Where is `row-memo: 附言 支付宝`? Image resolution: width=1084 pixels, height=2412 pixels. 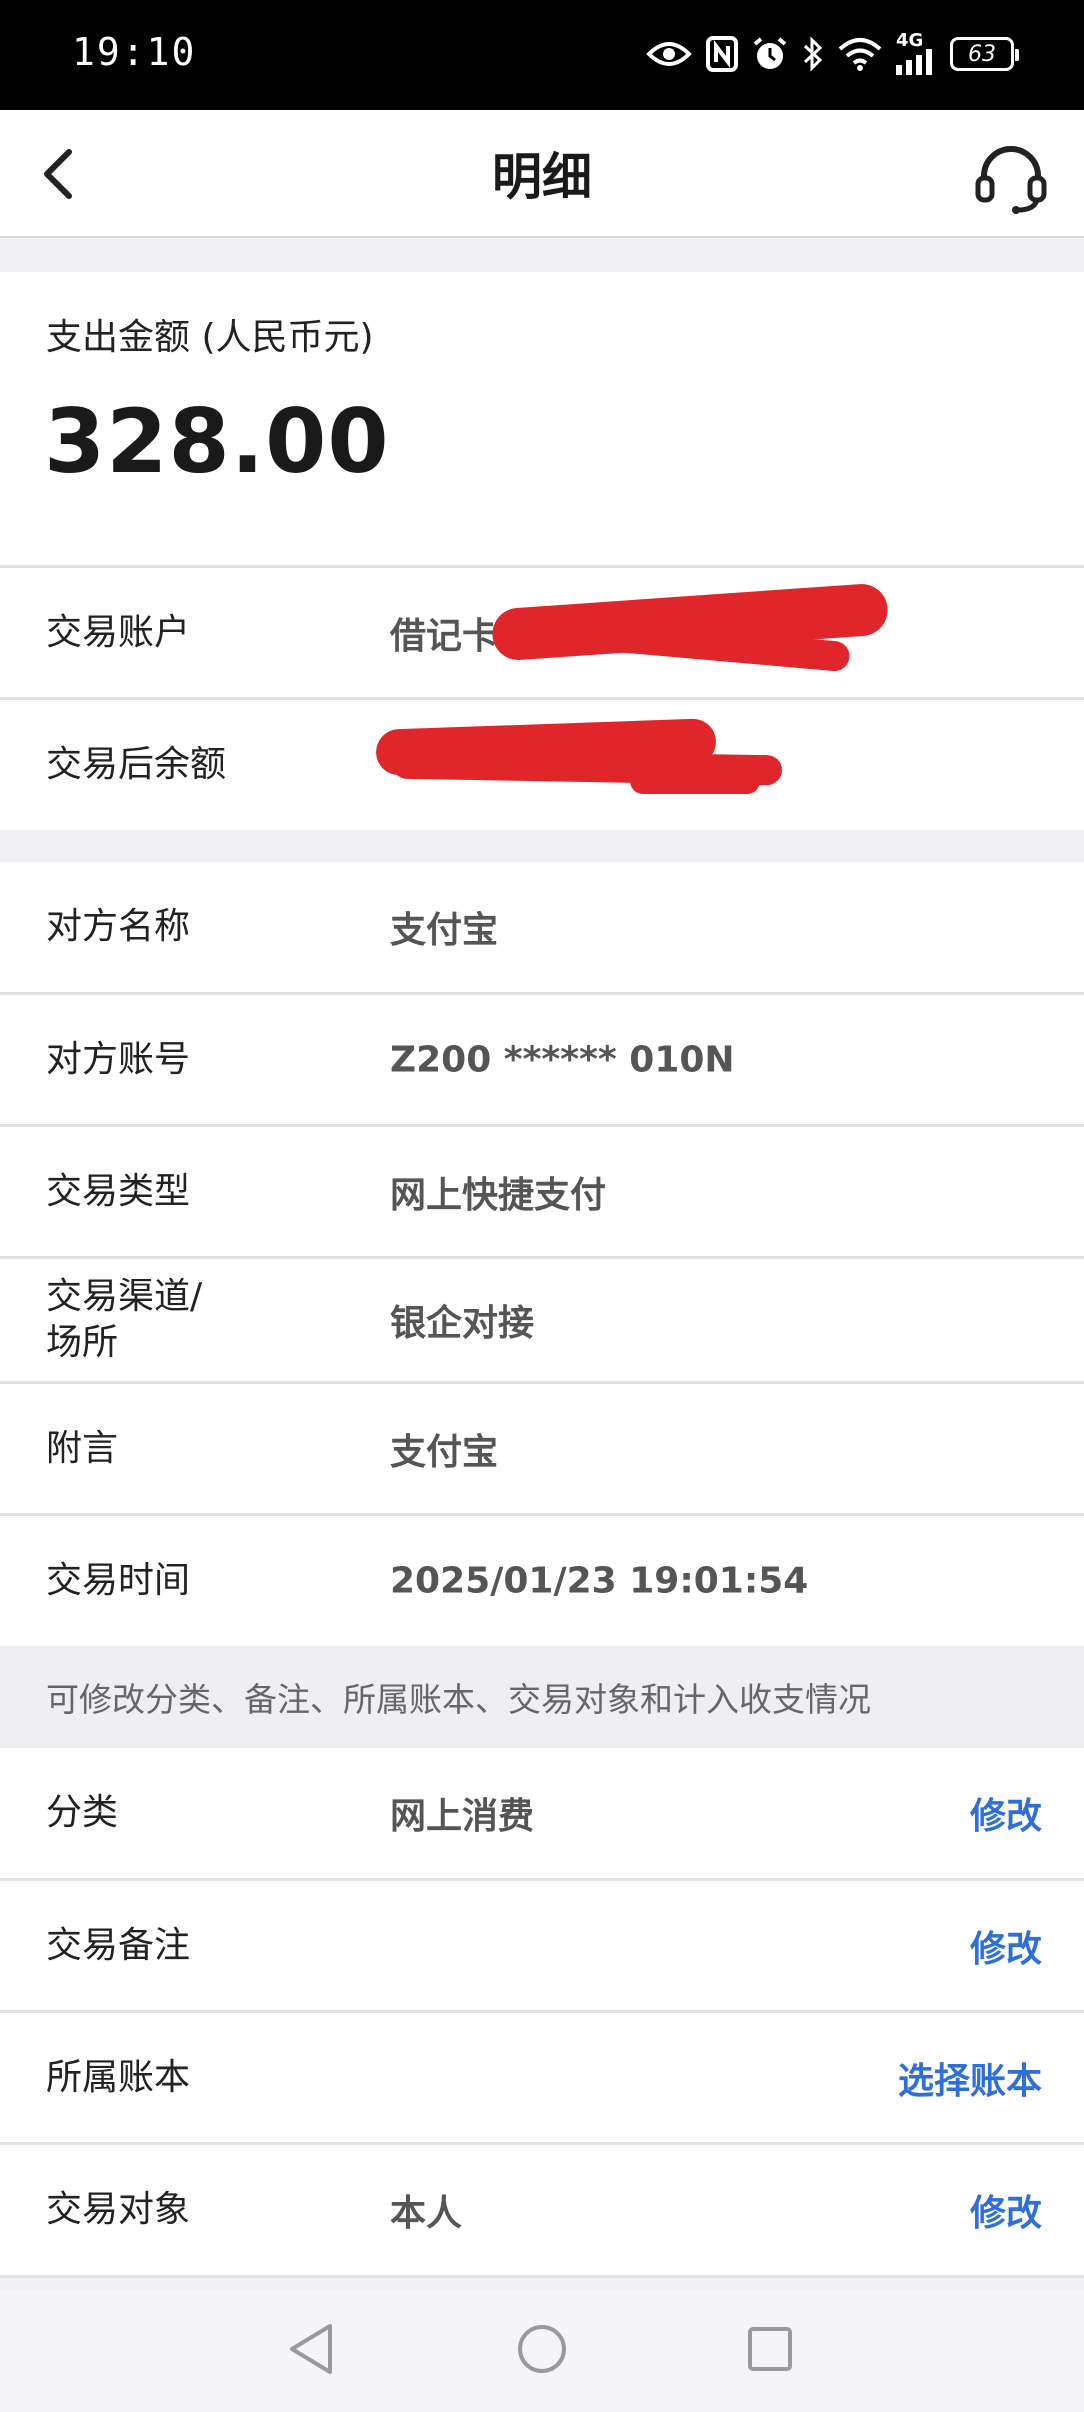 row-memo: 附言 支付宝 is located at coordinates (542, 1448).